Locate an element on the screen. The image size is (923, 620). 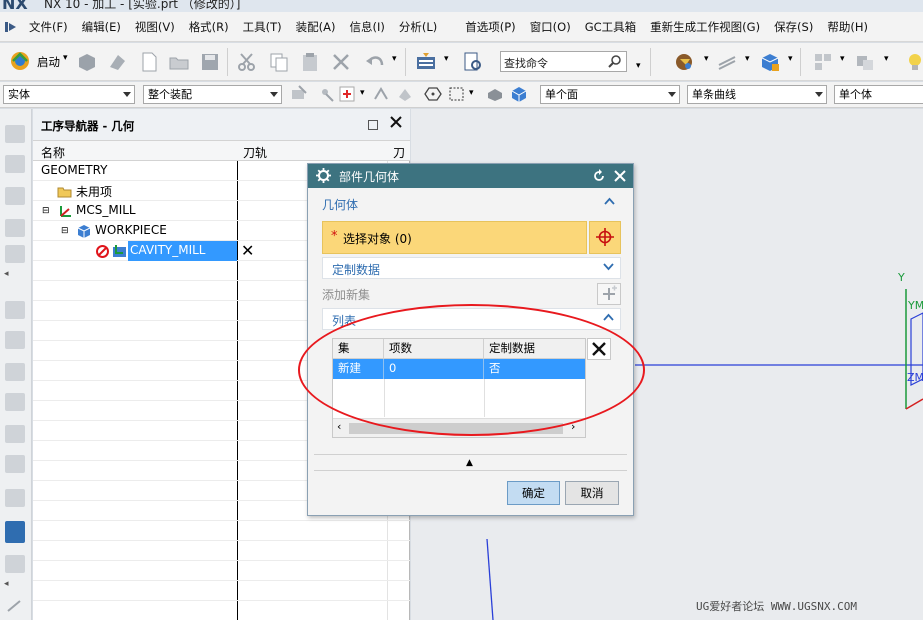
menu-file: 文件(F) is located at coordinates (48, 27).